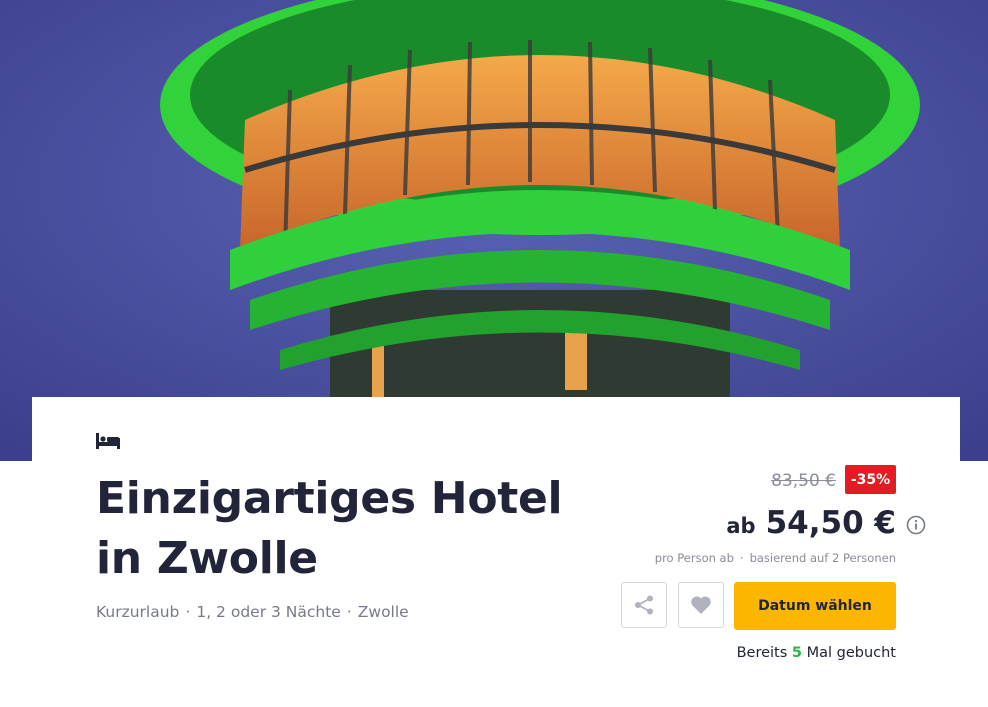 The height and width of the screenshot is (707, 988). What do you see at coordinates (803, 481) in the screenshot?
I see `old-price: 83,50 €` at bounding box center [803, 481].